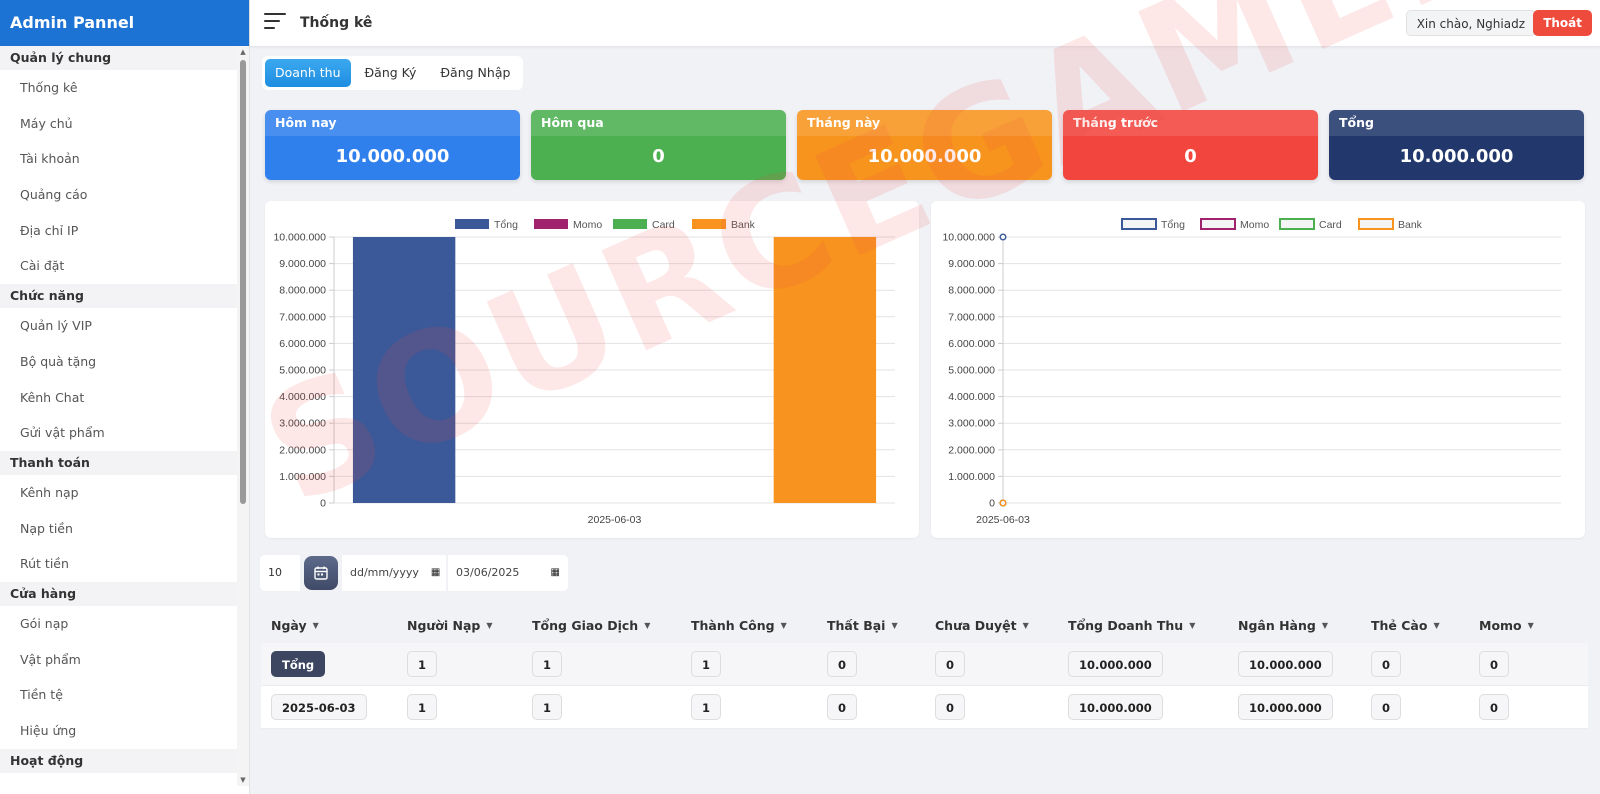 Image resolution: width=1600 pixels, height=794 pixels. I want to click on column-header: Ngân Hàng ▼, so click(1283, 625).